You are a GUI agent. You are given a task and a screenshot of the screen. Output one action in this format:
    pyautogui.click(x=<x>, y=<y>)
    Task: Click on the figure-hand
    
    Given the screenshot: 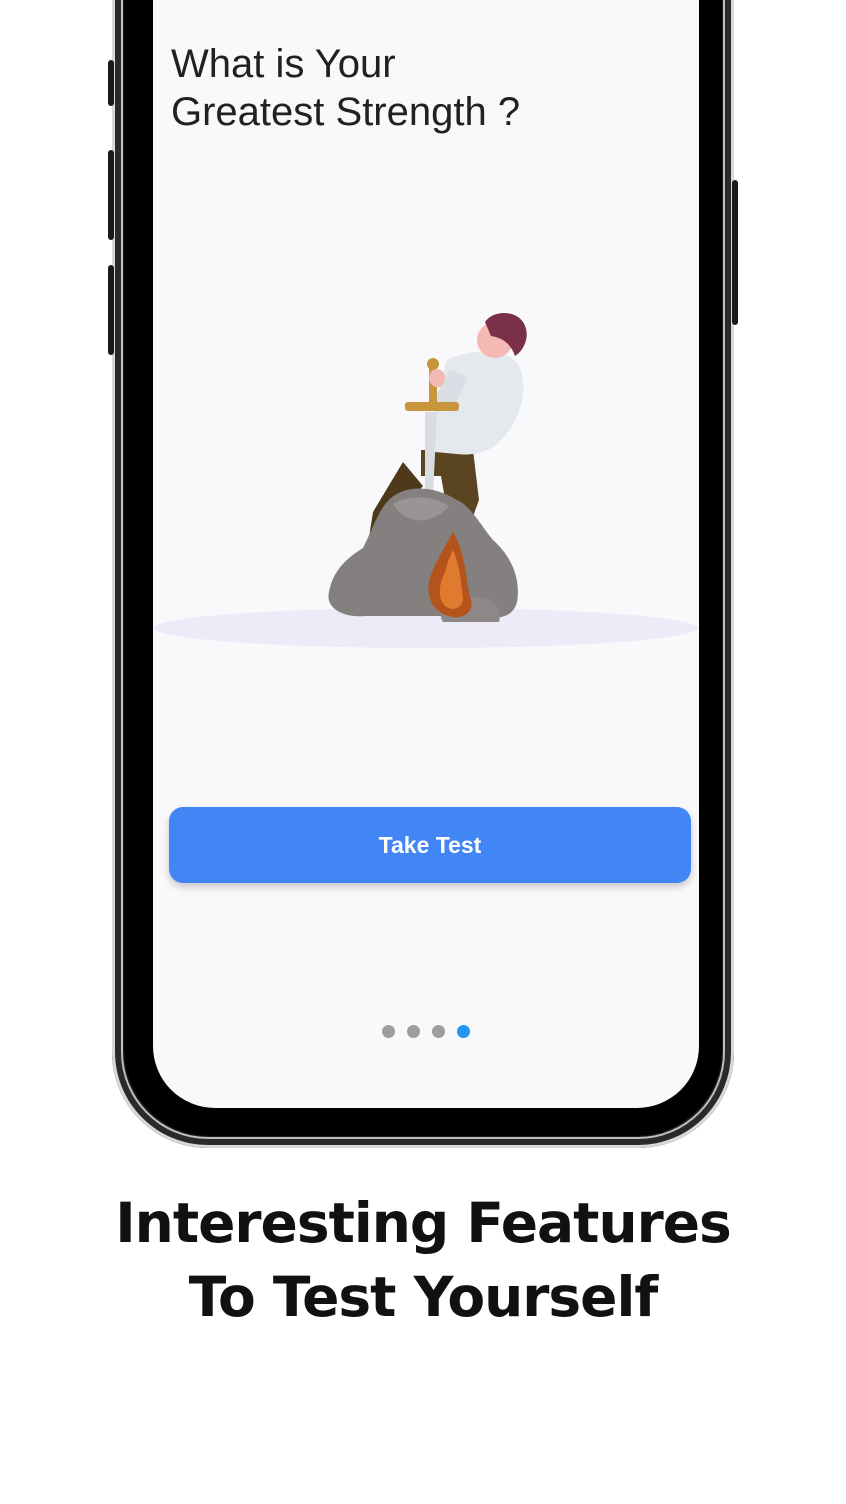 What is the action you would take?
    pyautogui.click(x=437, y=378)
    